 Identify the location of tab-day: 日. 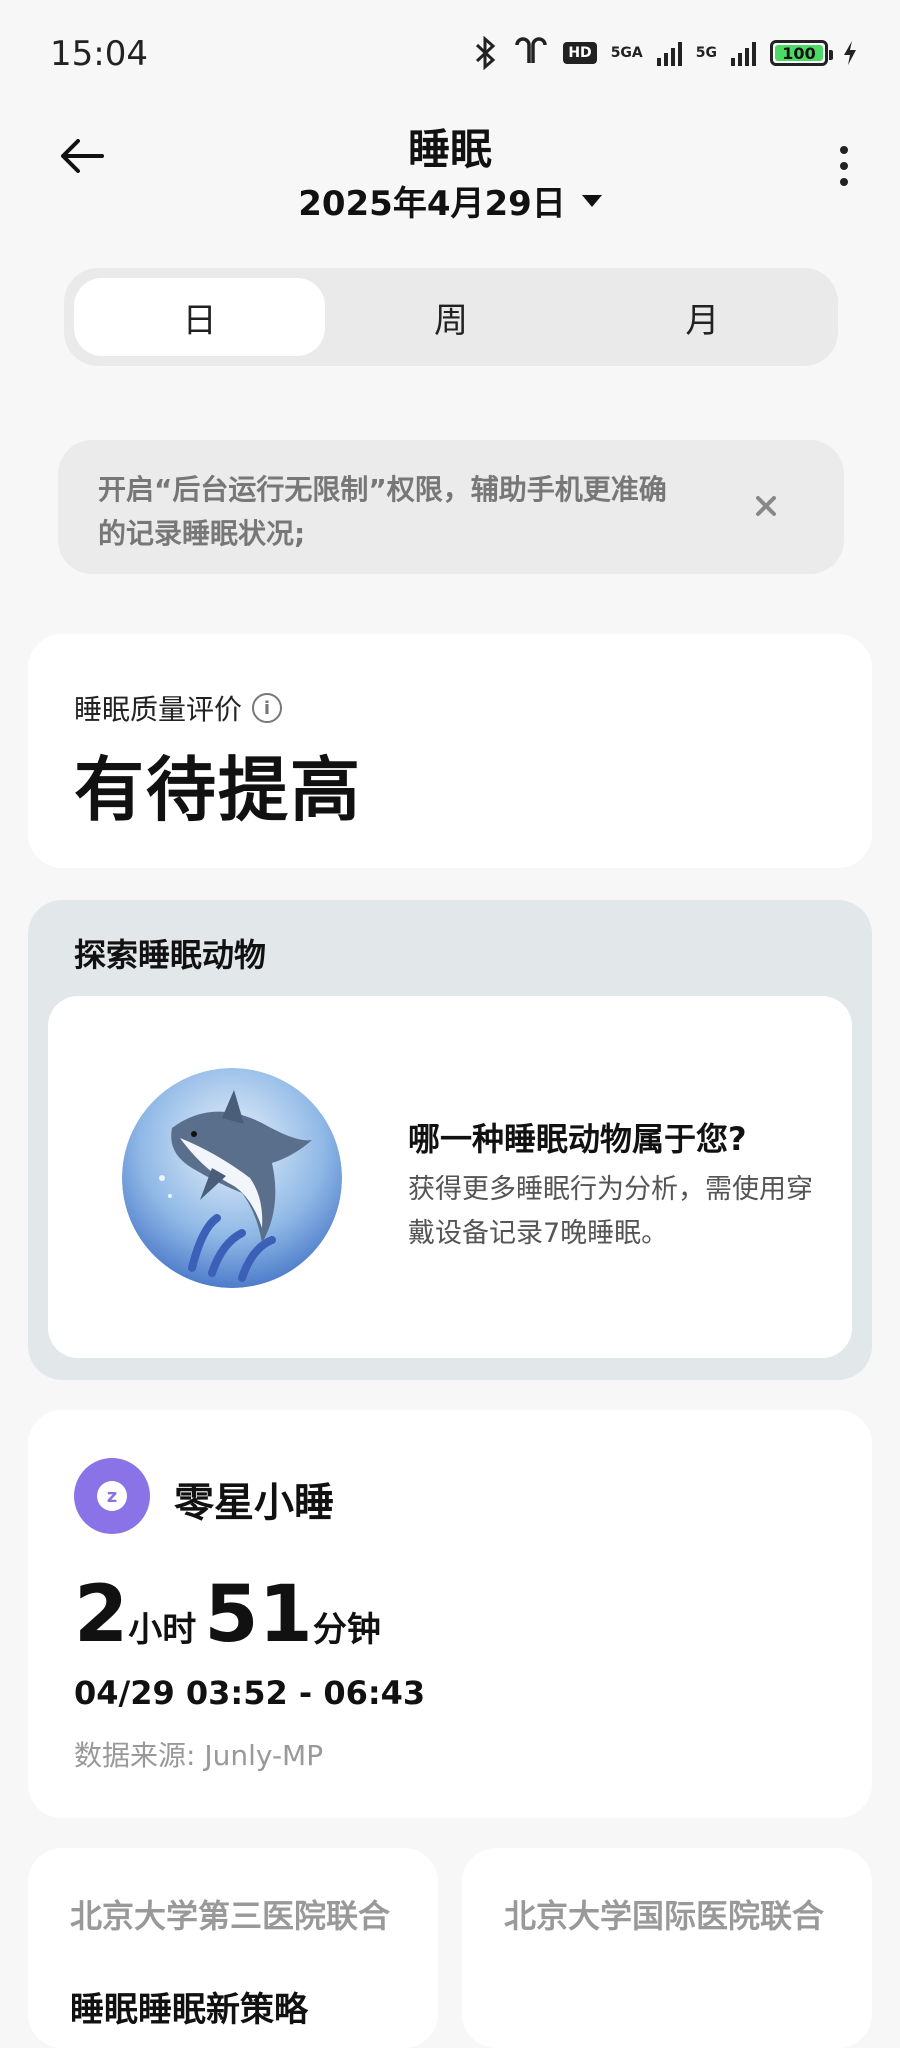
(200, 317).